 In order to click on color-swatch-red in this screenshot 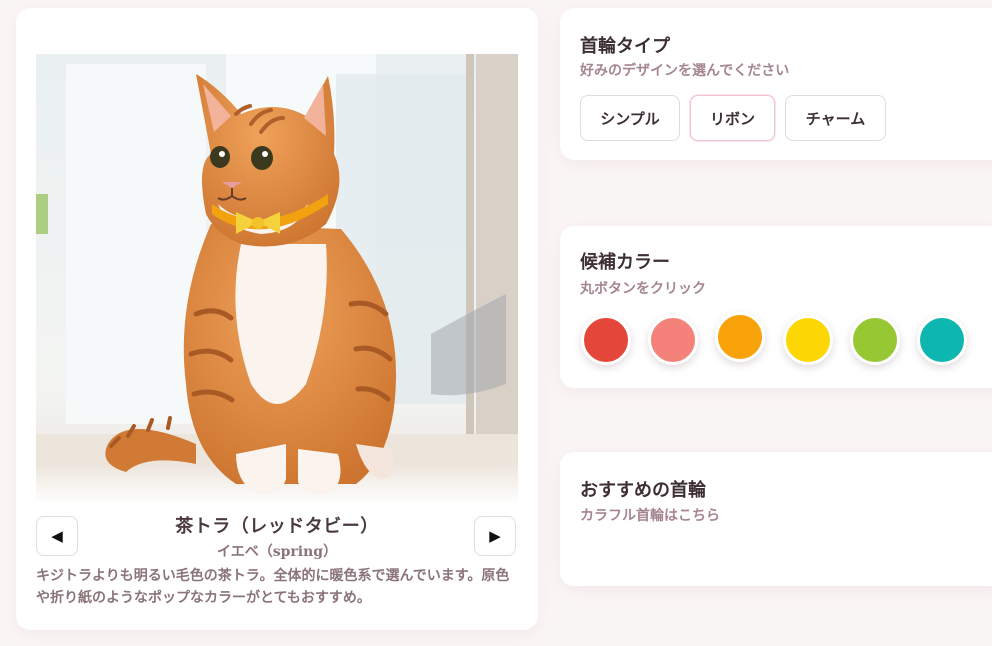, I will do `click(606, 340)`.